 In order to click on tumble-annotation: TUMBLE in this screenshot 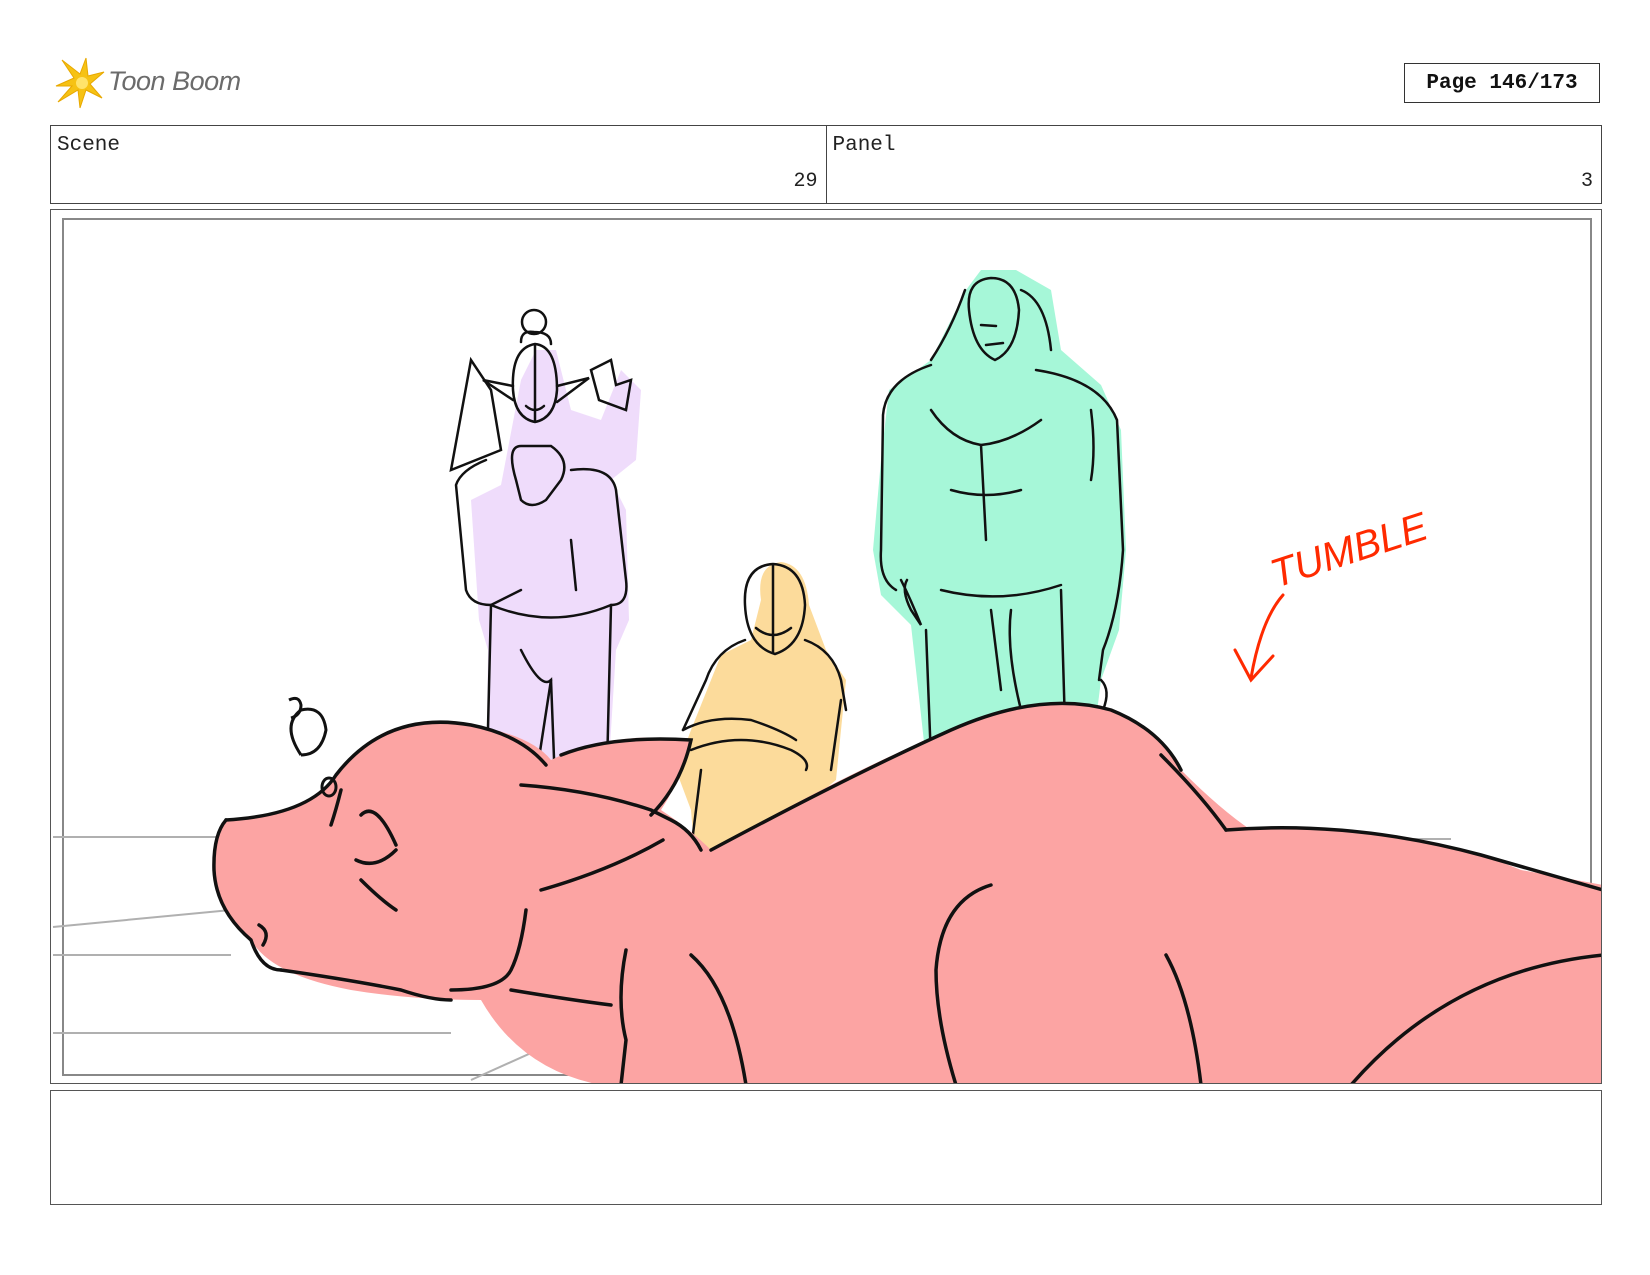, I will do `click(1349, 550)`.